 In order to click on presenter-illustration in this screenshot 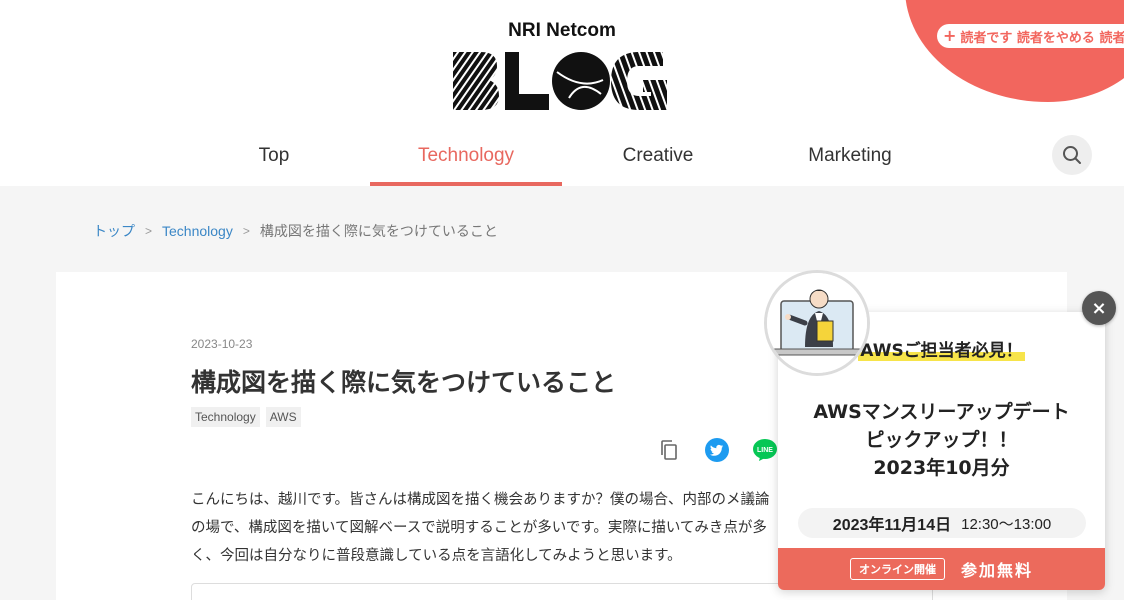, I will do `click(817, 323)`.